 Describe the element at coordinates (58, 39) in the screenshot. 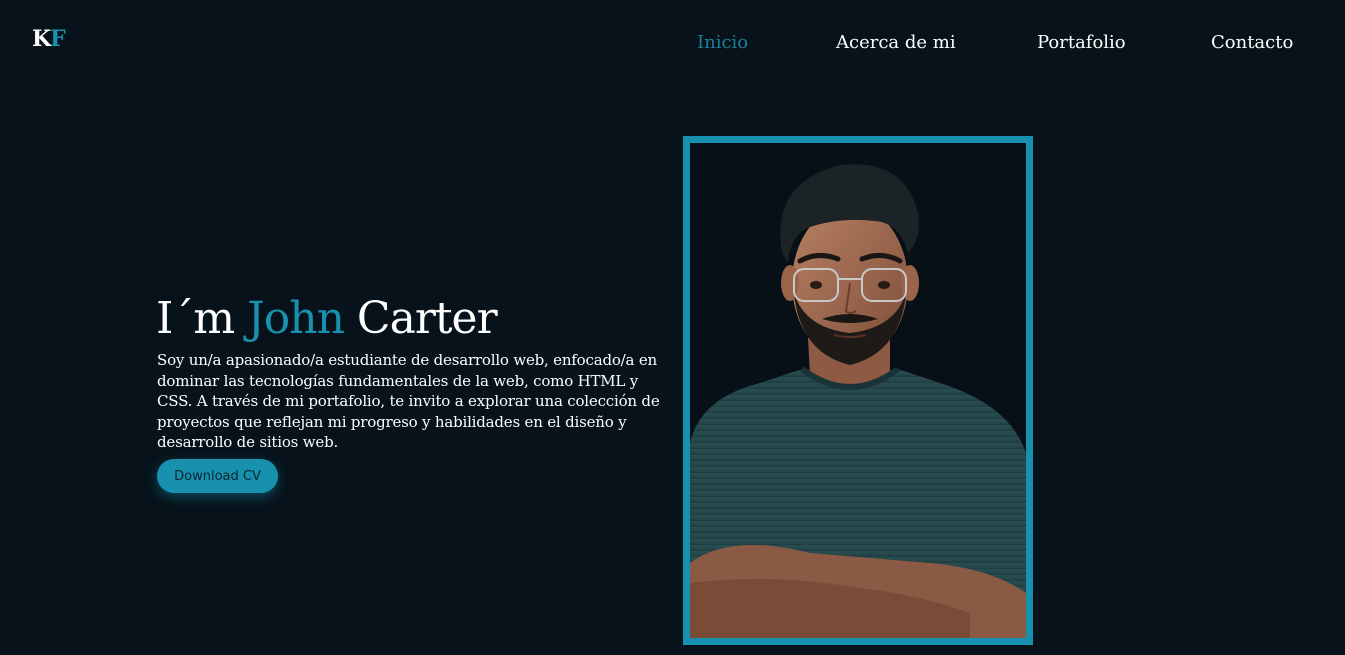

I see `logo-letter-f: F` at that location.